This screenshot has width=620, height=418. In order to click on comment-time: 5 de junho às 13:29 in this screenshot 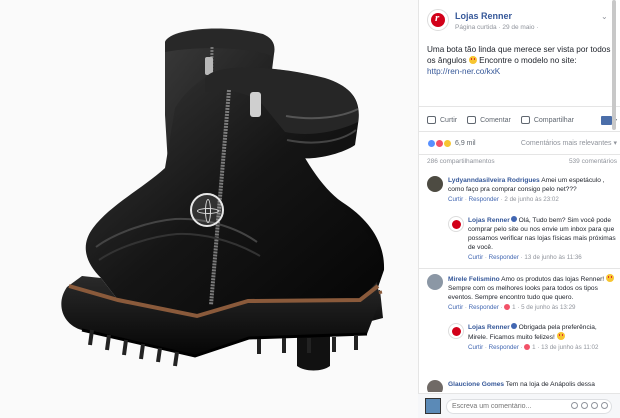, I will do `click(548, 307)`.